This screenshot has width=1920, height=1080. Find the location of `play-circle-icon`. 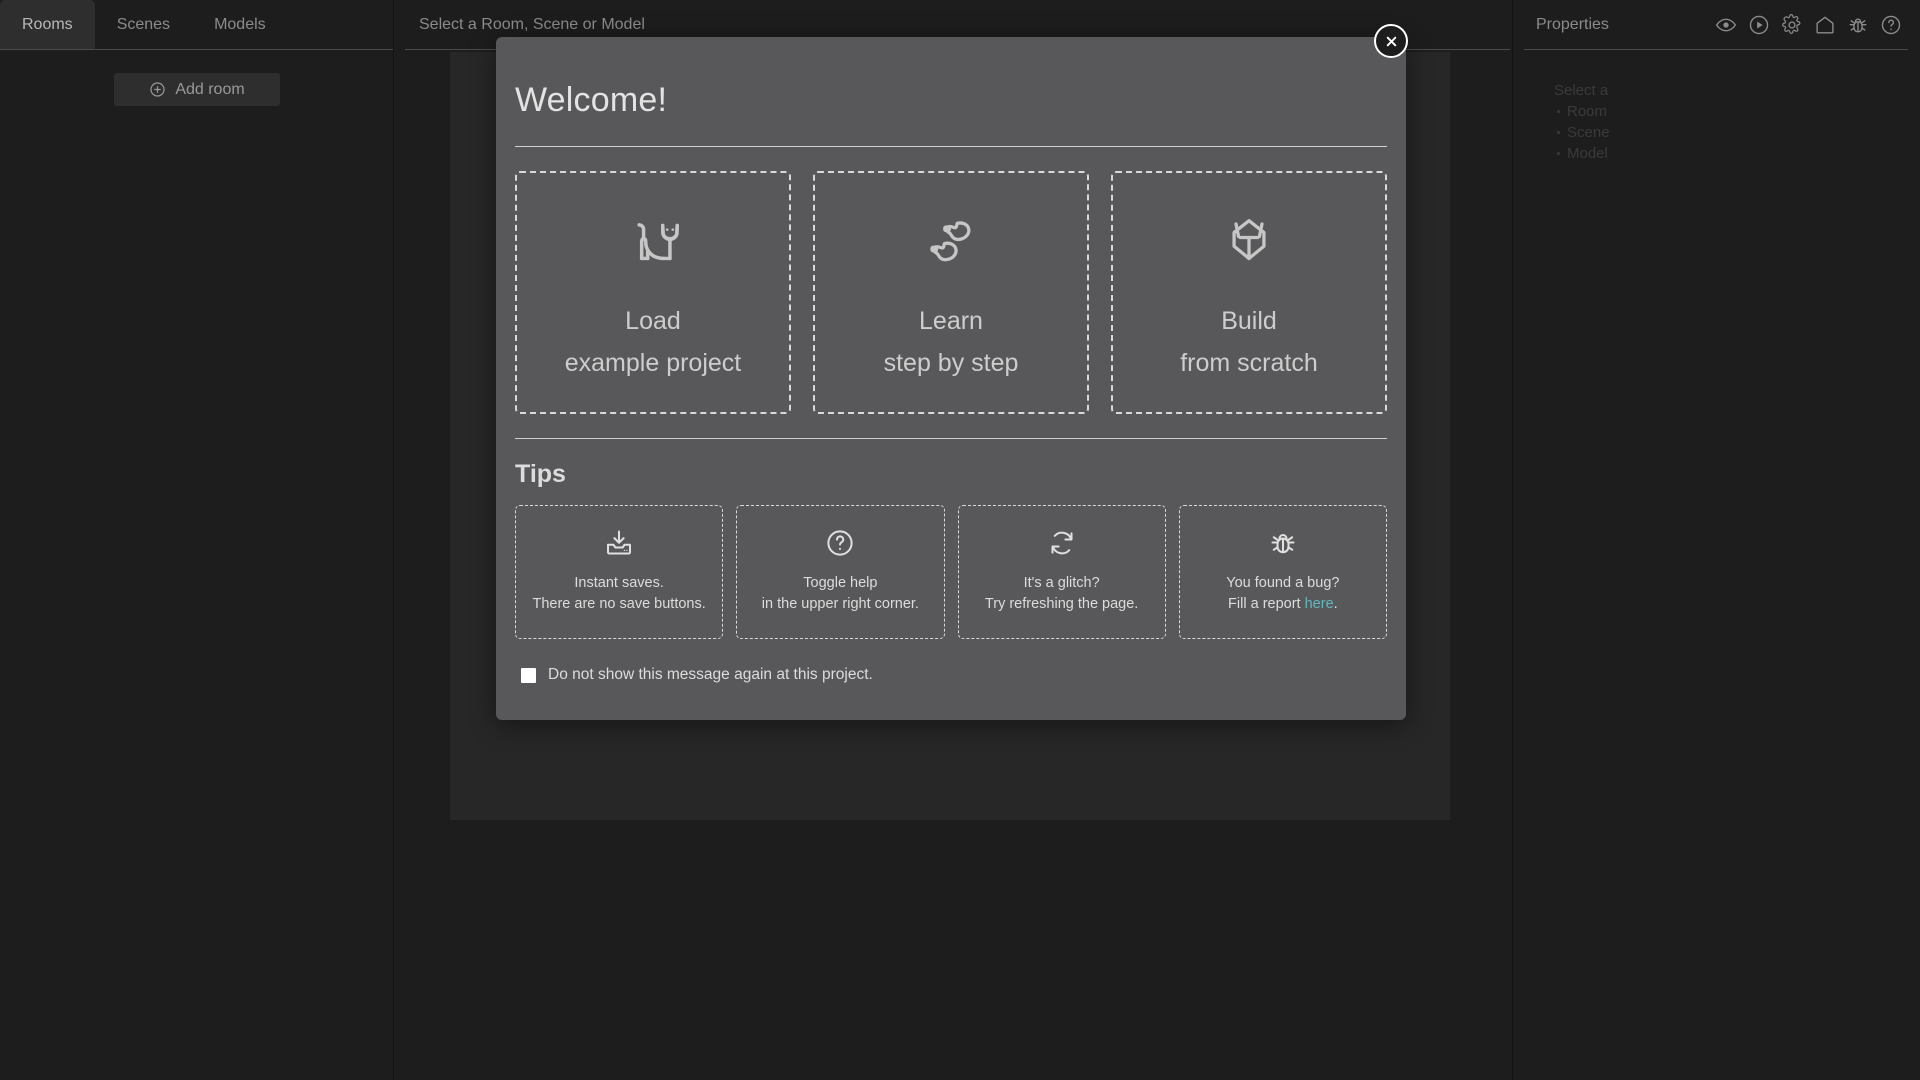

play-circle-icon is located at coordinates (1759, 25).